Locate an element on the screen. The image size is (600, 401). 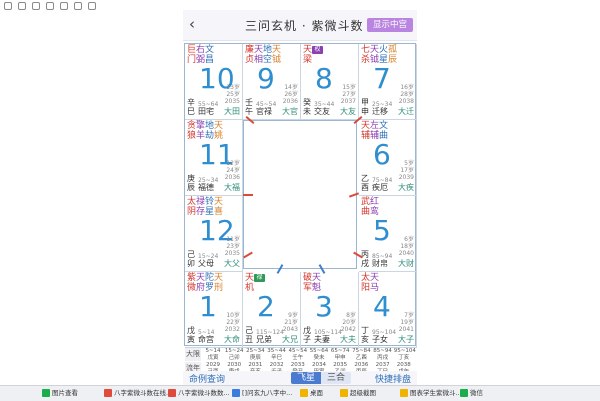
taskbar-item: 超级截图 is located at coordinates (358, 393).